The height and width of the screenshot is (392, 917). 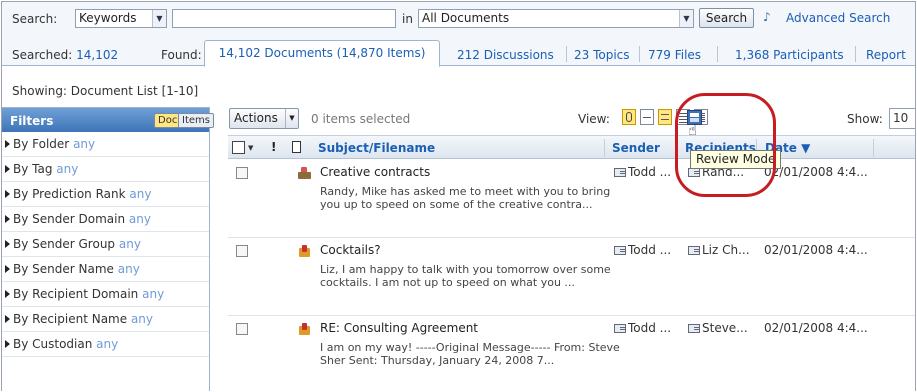 I want to click on actions-menu-button: Actions ▼, so click(x=264, y=118).